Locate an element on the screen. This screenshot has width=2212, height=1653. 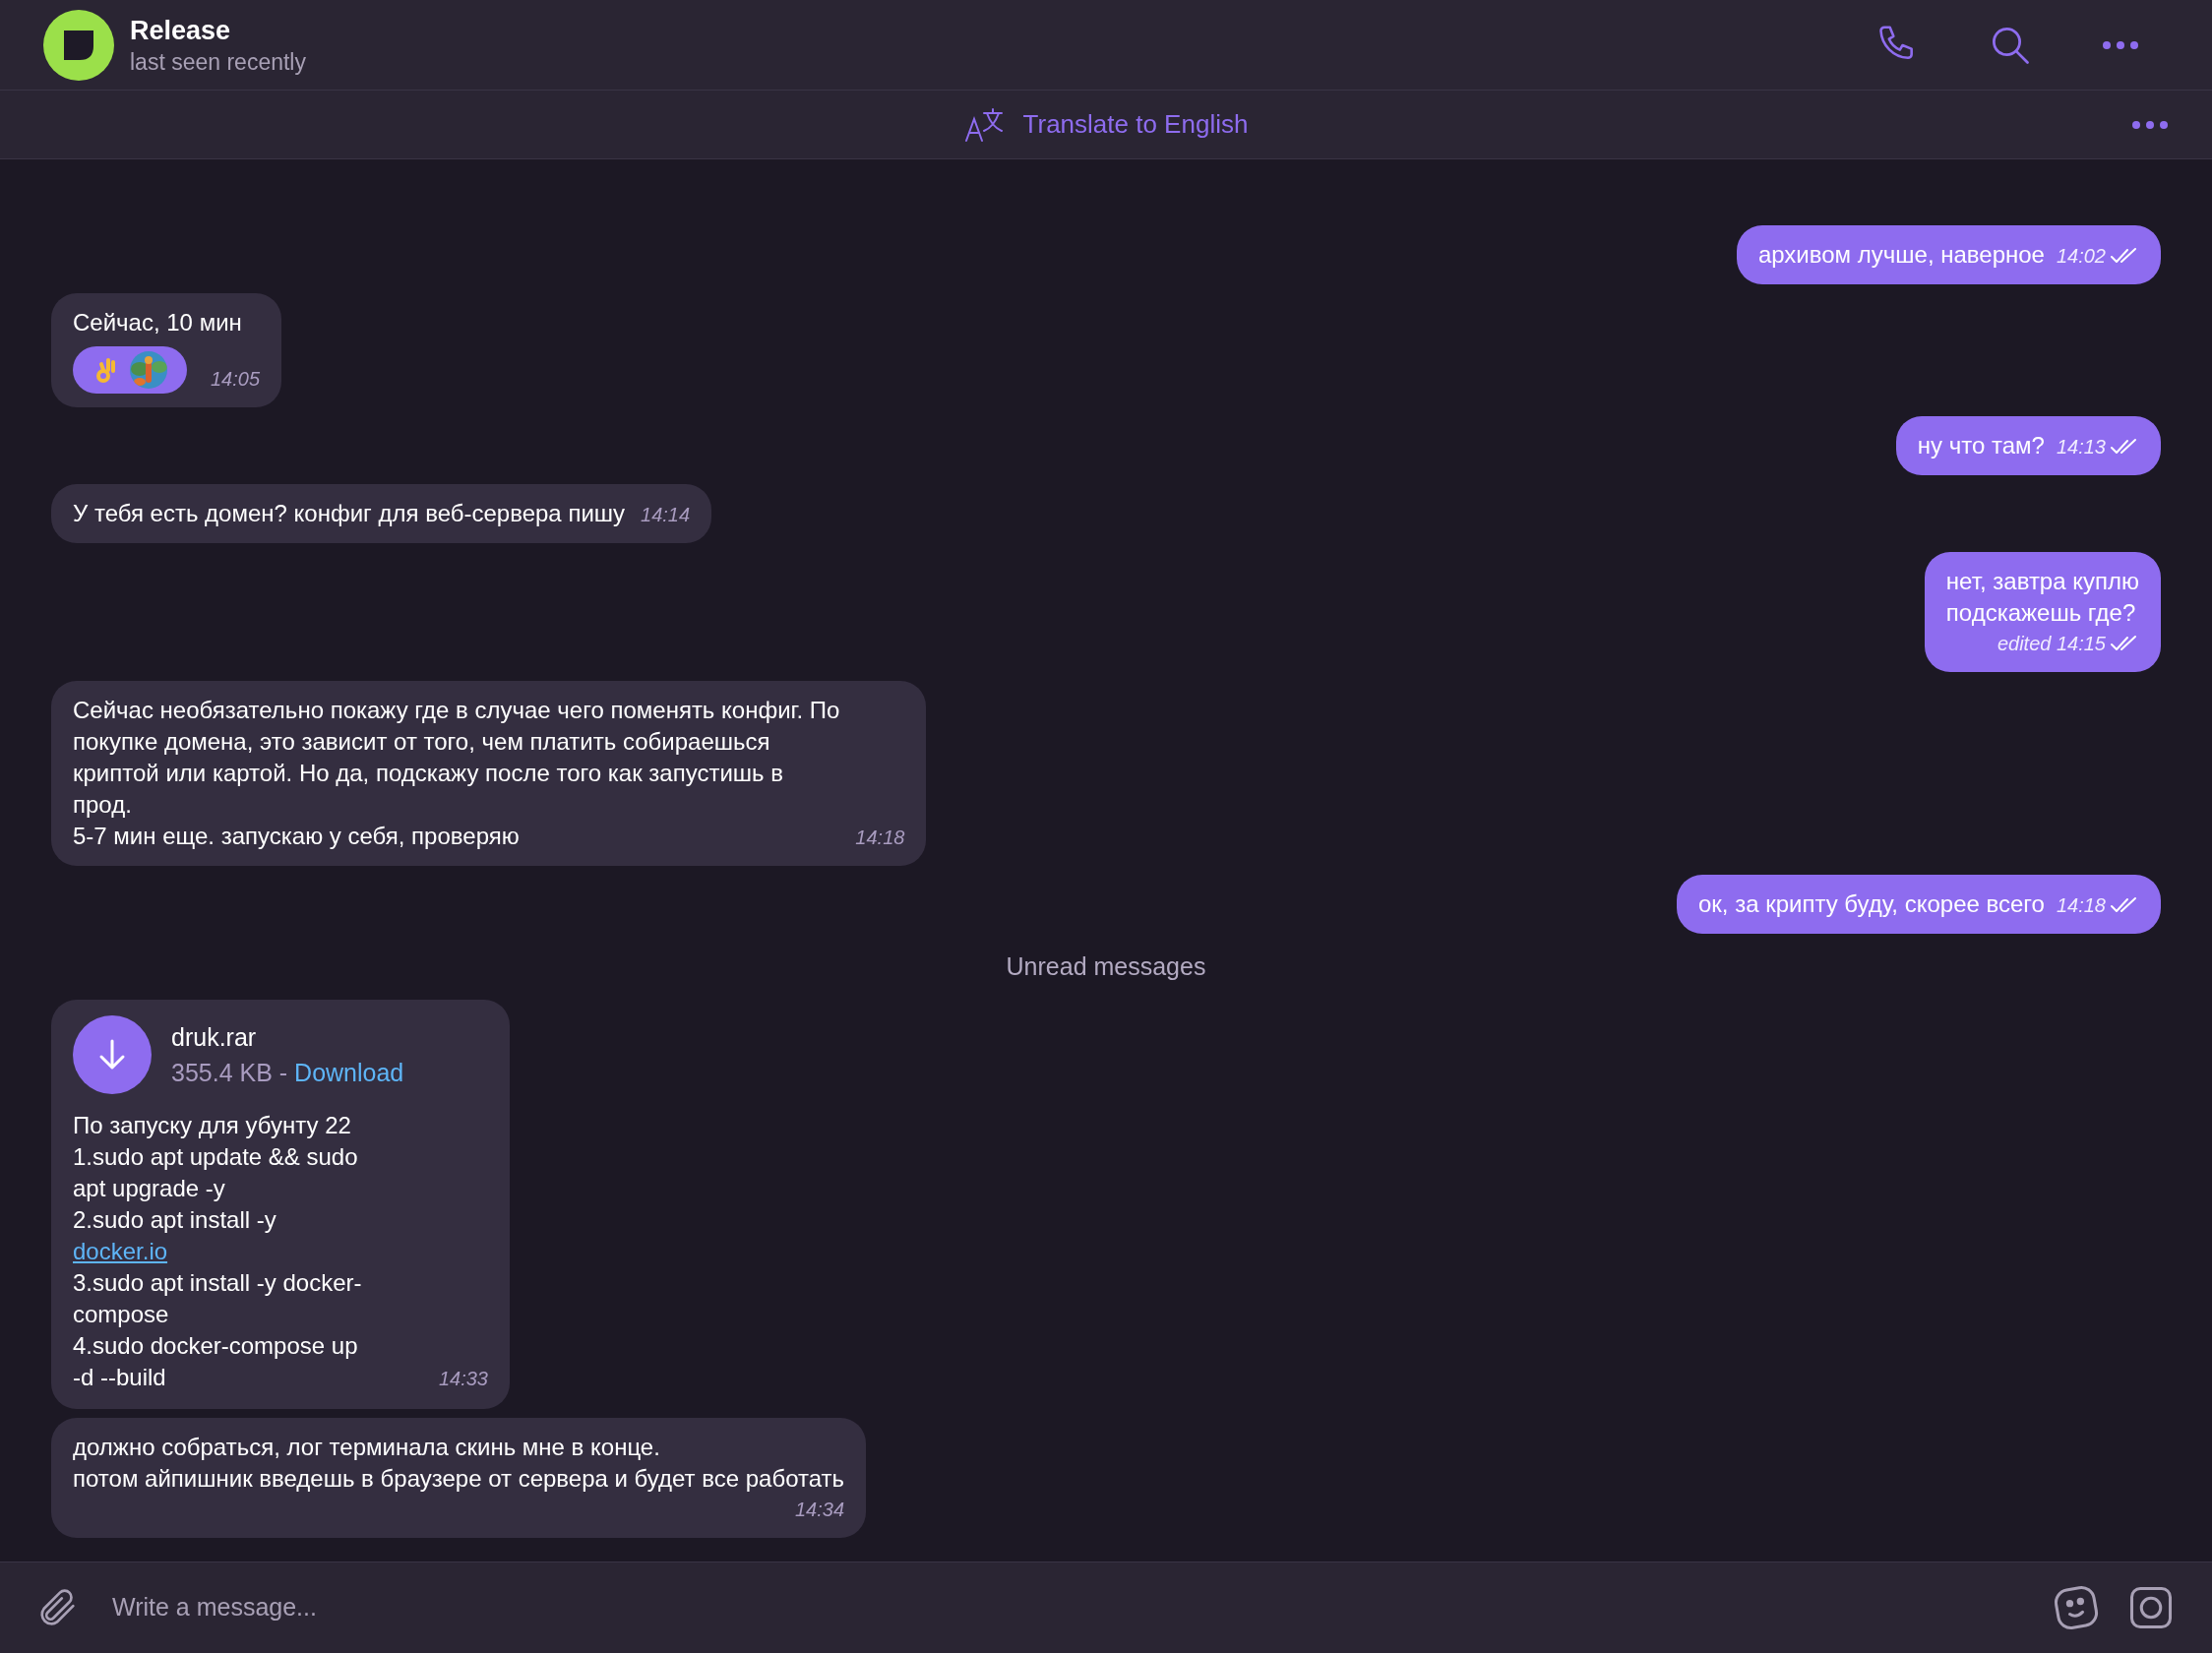
arrow-down-icon is located at coordinates (112, 1054).